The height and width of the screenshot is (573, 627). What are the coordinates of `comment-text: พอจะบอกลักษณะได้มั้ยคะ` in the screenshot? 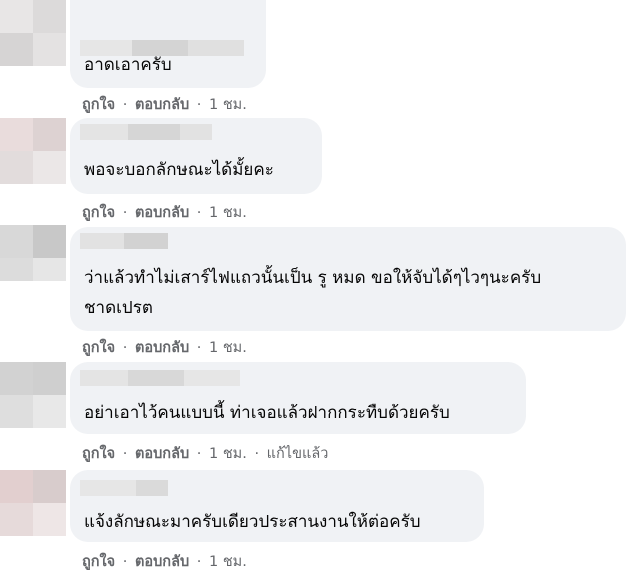 It's located at (179, 170).